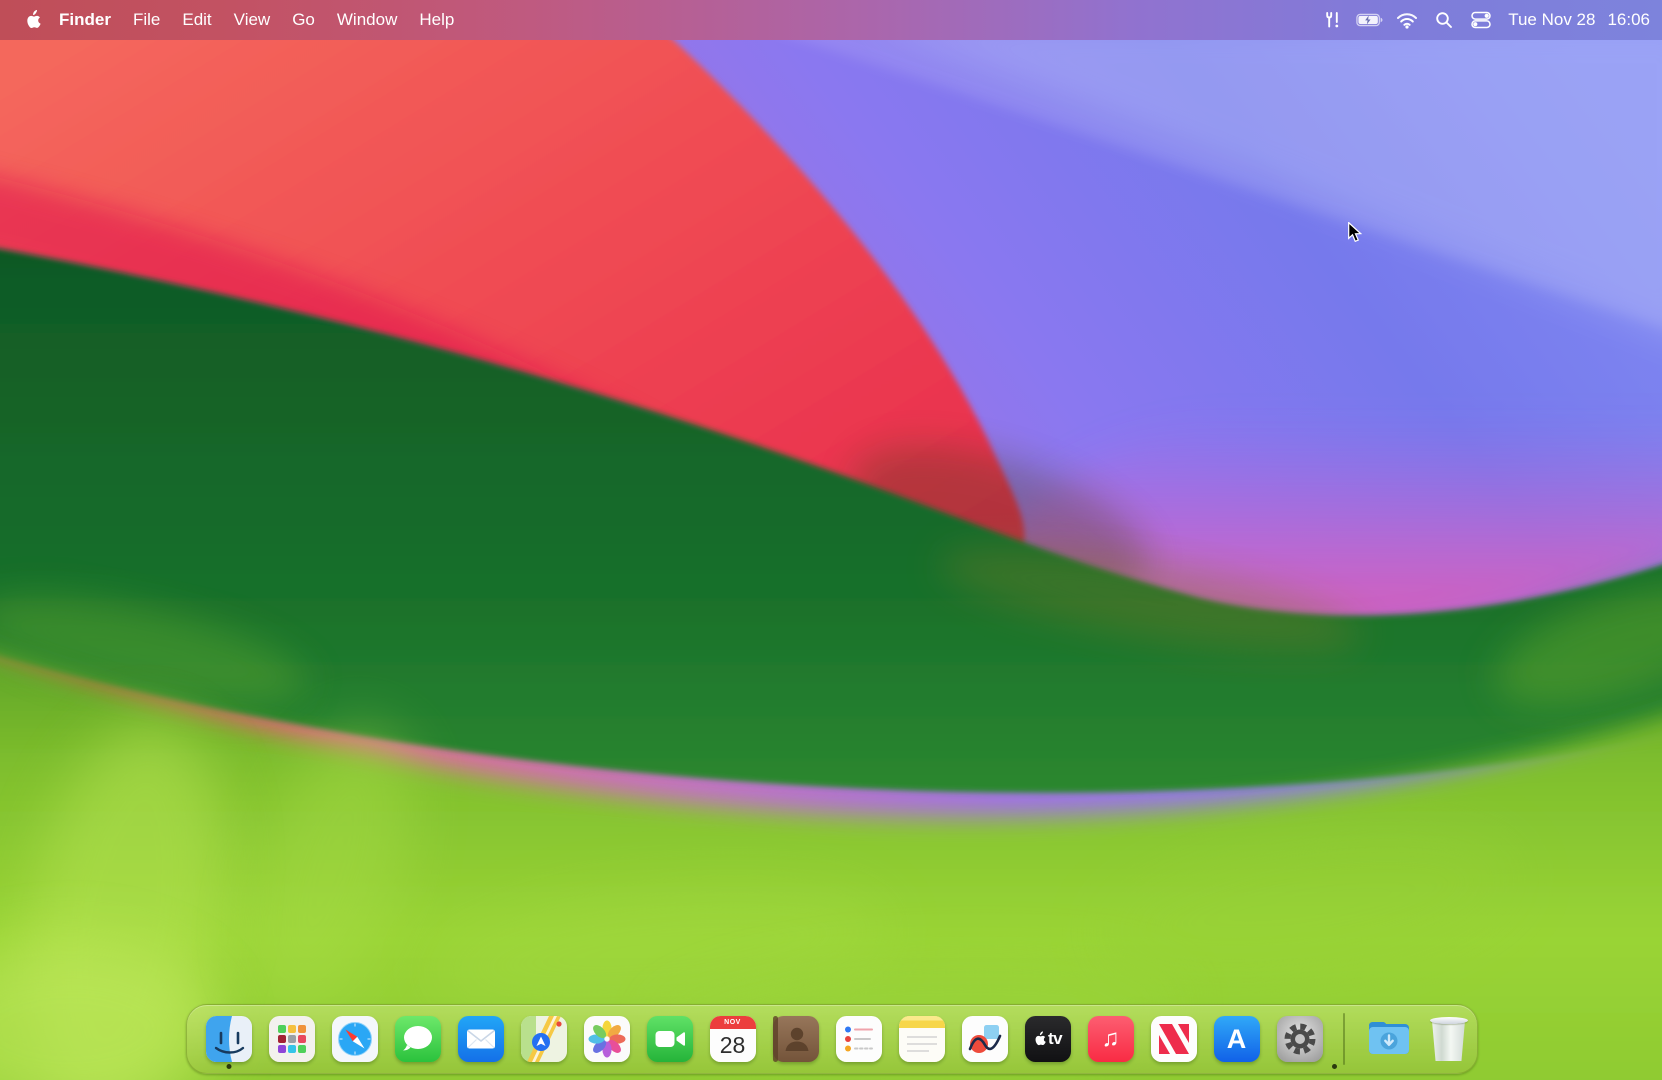  What do you see at coordinates (1344, 1039) in the screenshot?
I see `dock-divider` at bounding box center [1344, 1039].